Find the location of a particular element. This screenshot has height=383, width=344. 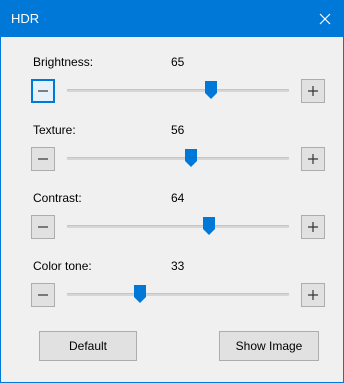

color-tone-decrease-button is located at coordinates (43, 295).